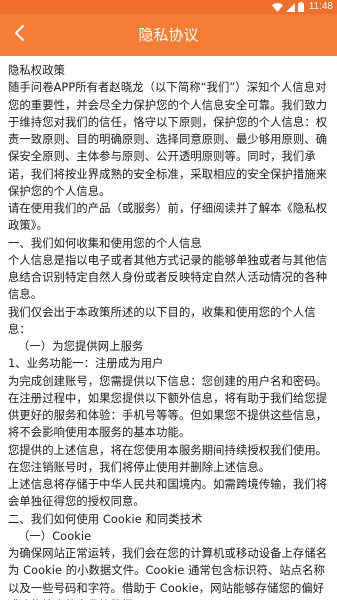 This screenshot has width=337, height=600. What do you see at coordinates (168, 217) in the screenshot?
I see `policy-paragraph: 请在使用我们的产品（或服务）前，仔细阅读并了解本《隐私权政策》。` at bounding box center [168, 217].